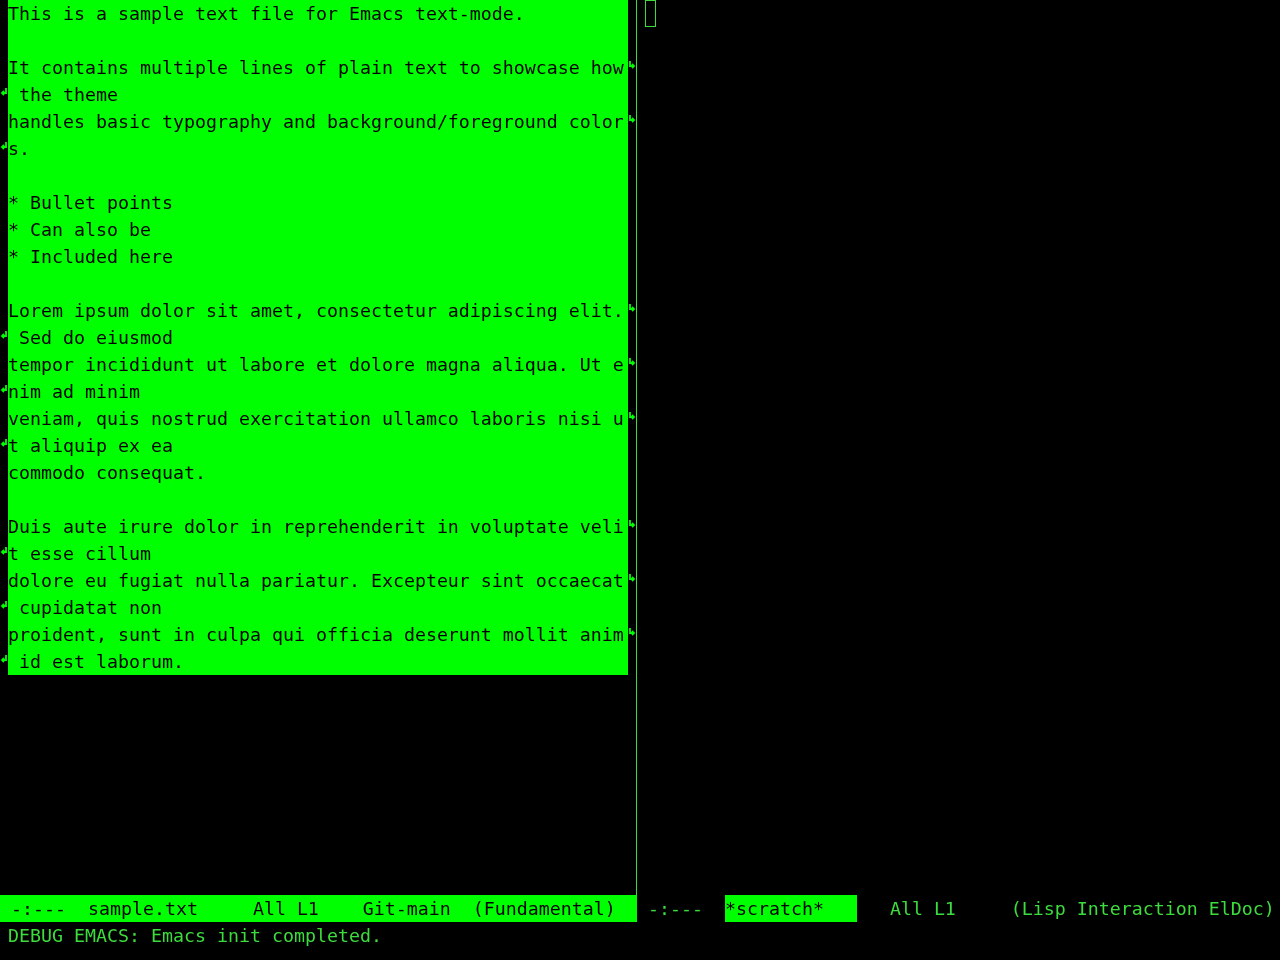 This screenshot has height=960, width=1280. What do you see at coordinates (790, 908) in the screenshot?
I see `buffer-name: *scratch*` at bounding box center [790, 908].